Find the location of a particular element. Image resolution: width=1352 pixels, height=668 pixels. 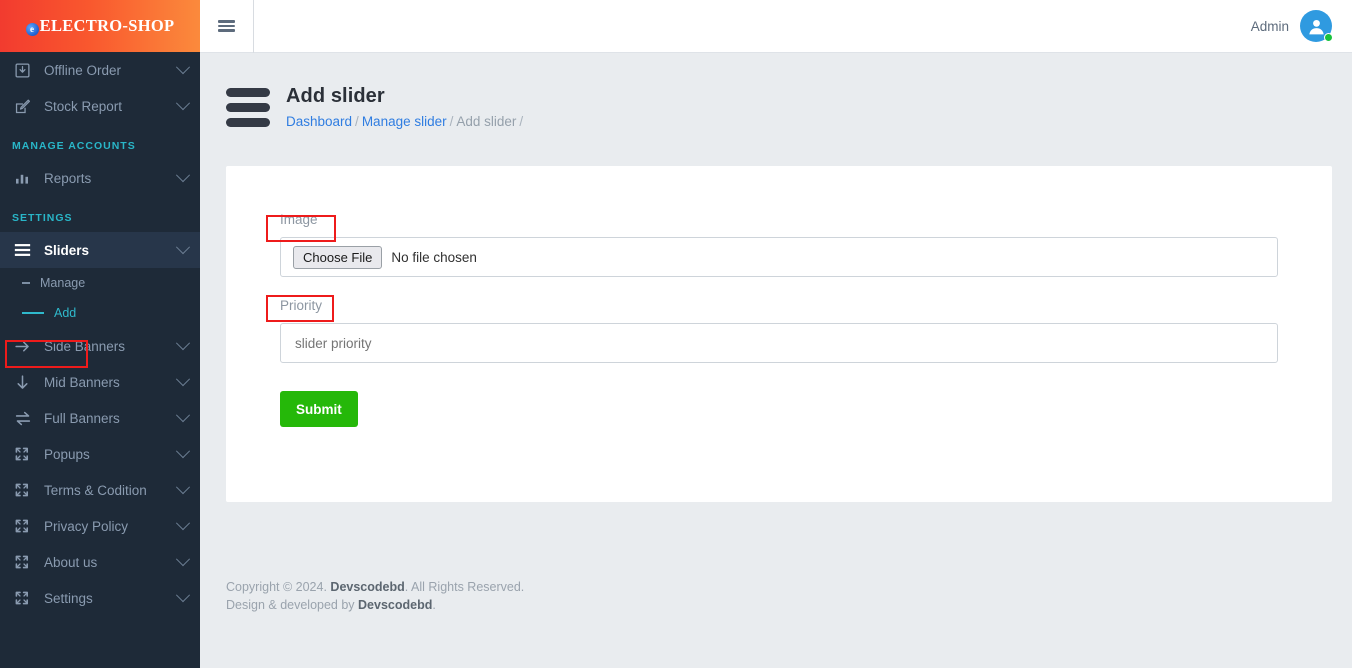

priority-input is located at coordinates (779, 343).